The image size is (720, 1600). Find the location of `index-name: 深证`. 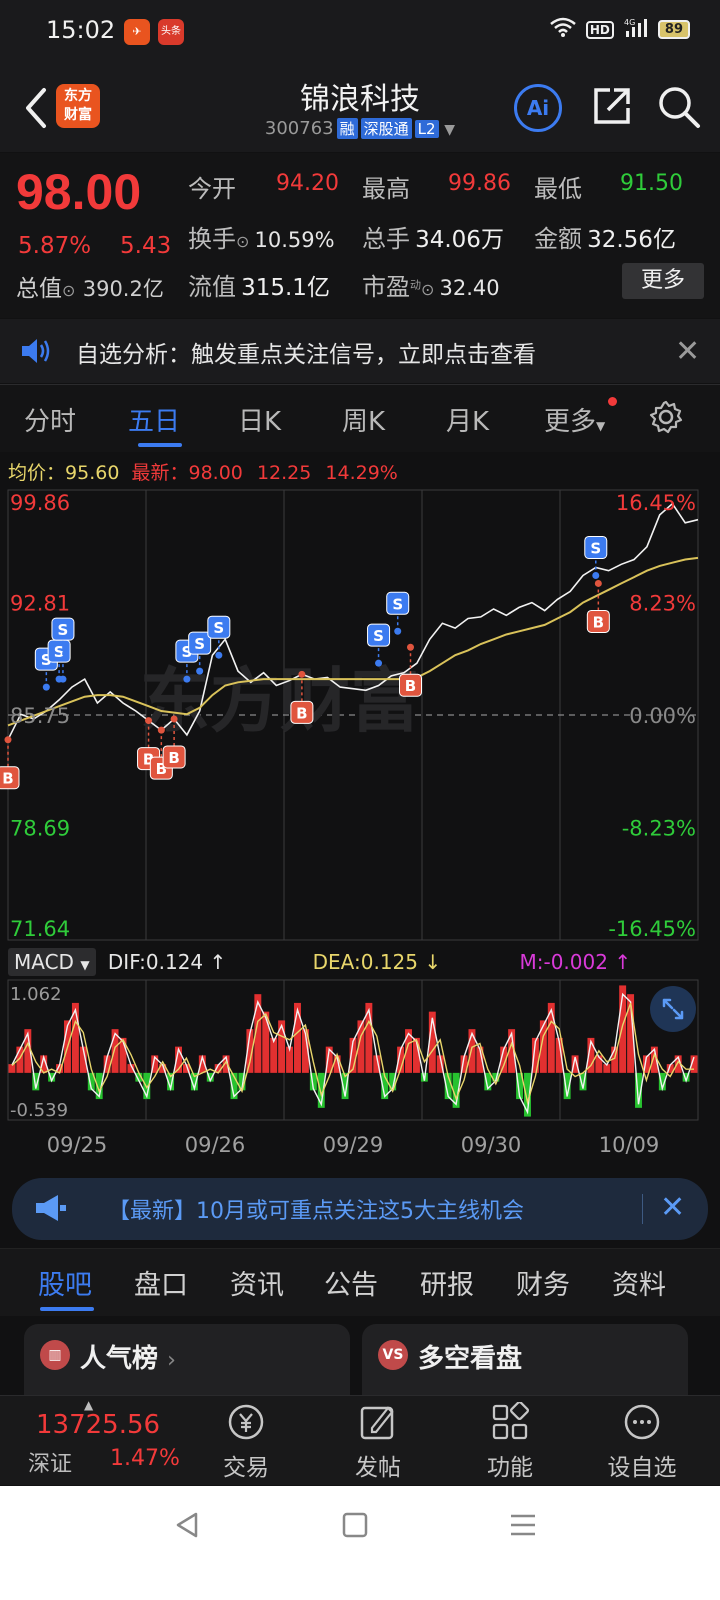

index-name: 深证 is located at coordinates (50, 1462).